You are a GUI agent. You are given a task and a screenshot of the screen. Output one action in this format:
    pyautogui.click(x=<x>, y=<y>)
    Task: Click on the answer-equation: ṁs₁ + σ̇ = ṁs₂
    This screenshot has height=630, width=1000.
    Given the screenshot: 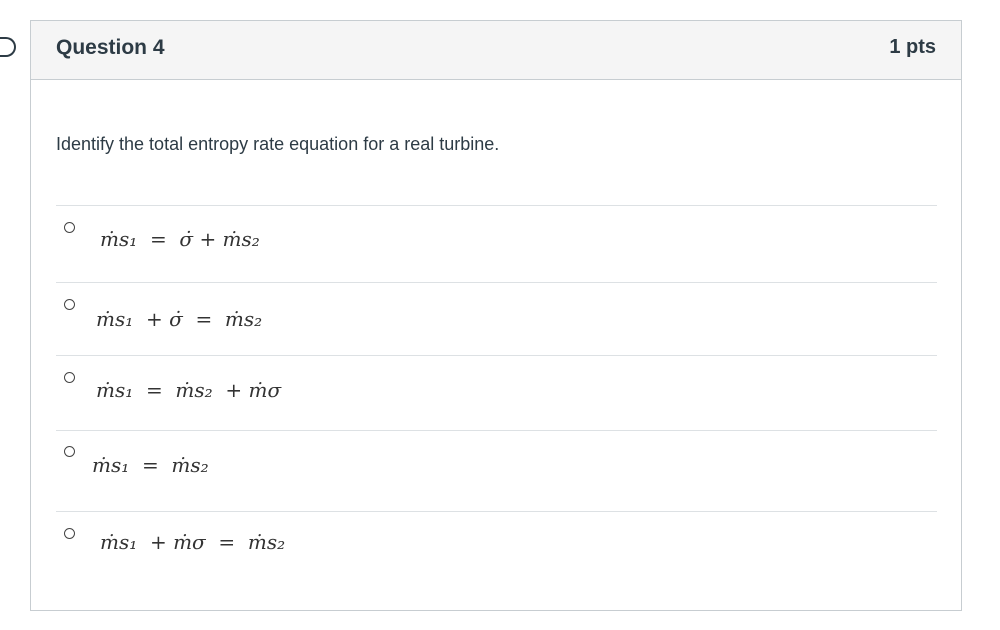 What is the action you would take?
    pyautogui.click(x=179, y=319)
    